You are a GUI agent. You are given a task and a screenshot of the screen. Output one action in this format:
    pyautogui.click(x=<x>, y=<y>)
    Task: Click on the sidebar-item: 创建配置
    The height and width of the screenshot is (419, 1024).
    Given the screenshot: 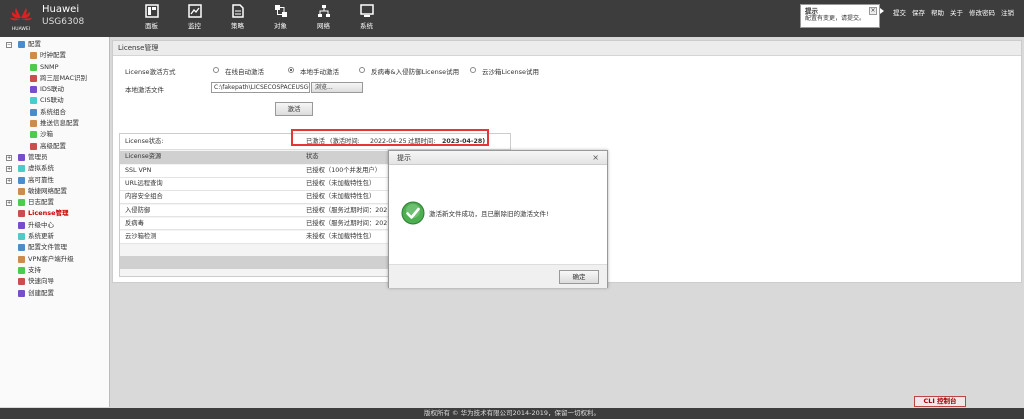 What is the action you would take?
    pyautogui.click(x=54, y=293)
    